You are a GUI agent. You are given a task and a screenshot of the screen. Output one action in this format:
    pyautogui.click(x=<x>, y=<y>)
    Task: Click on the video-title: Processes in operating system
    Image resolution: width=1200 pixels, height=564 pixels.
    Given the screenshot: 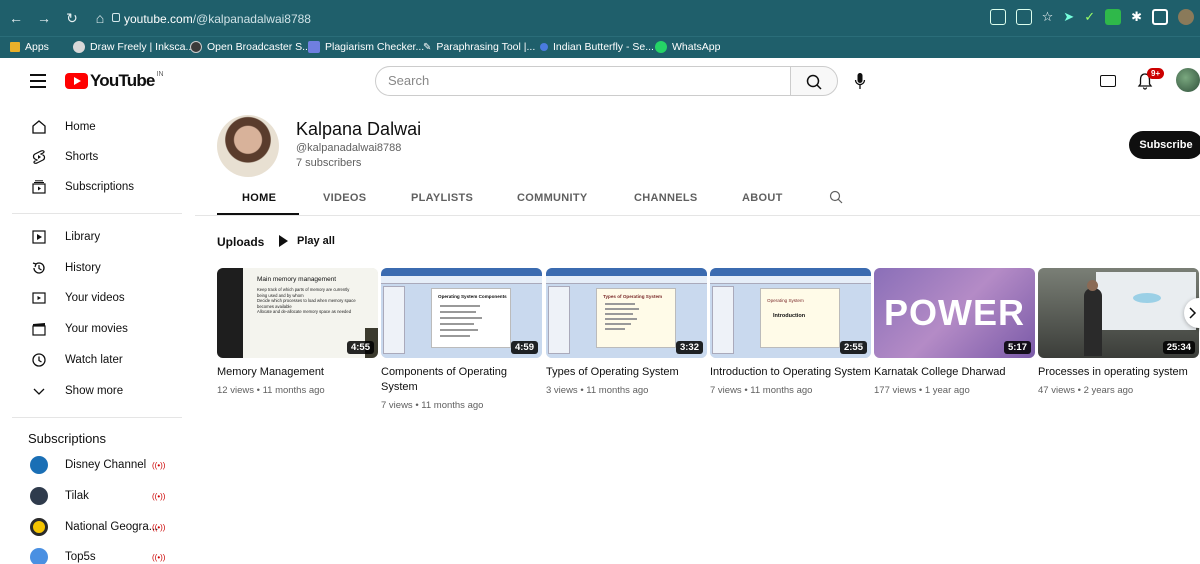 What is the action you would take?
    pyautogui.click(x=1118, y=372)
    